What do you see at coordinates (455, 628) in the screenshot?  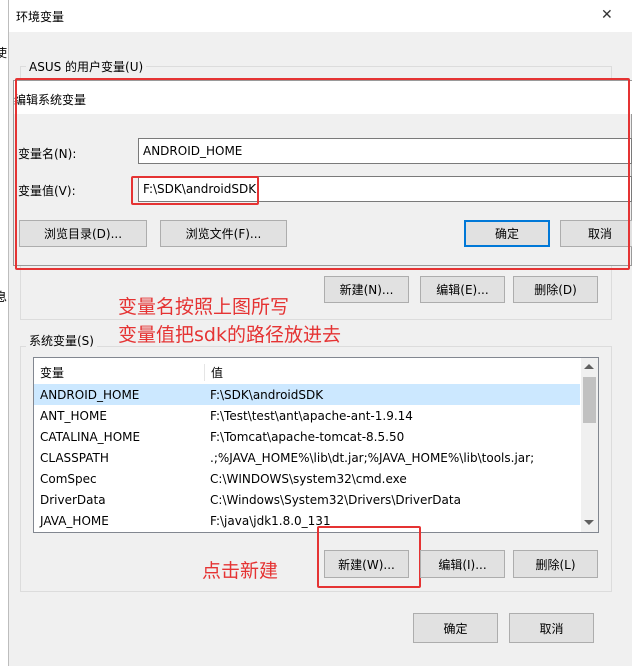 I see `footer-ok-button: 确定` at bounding box center [455, 628].